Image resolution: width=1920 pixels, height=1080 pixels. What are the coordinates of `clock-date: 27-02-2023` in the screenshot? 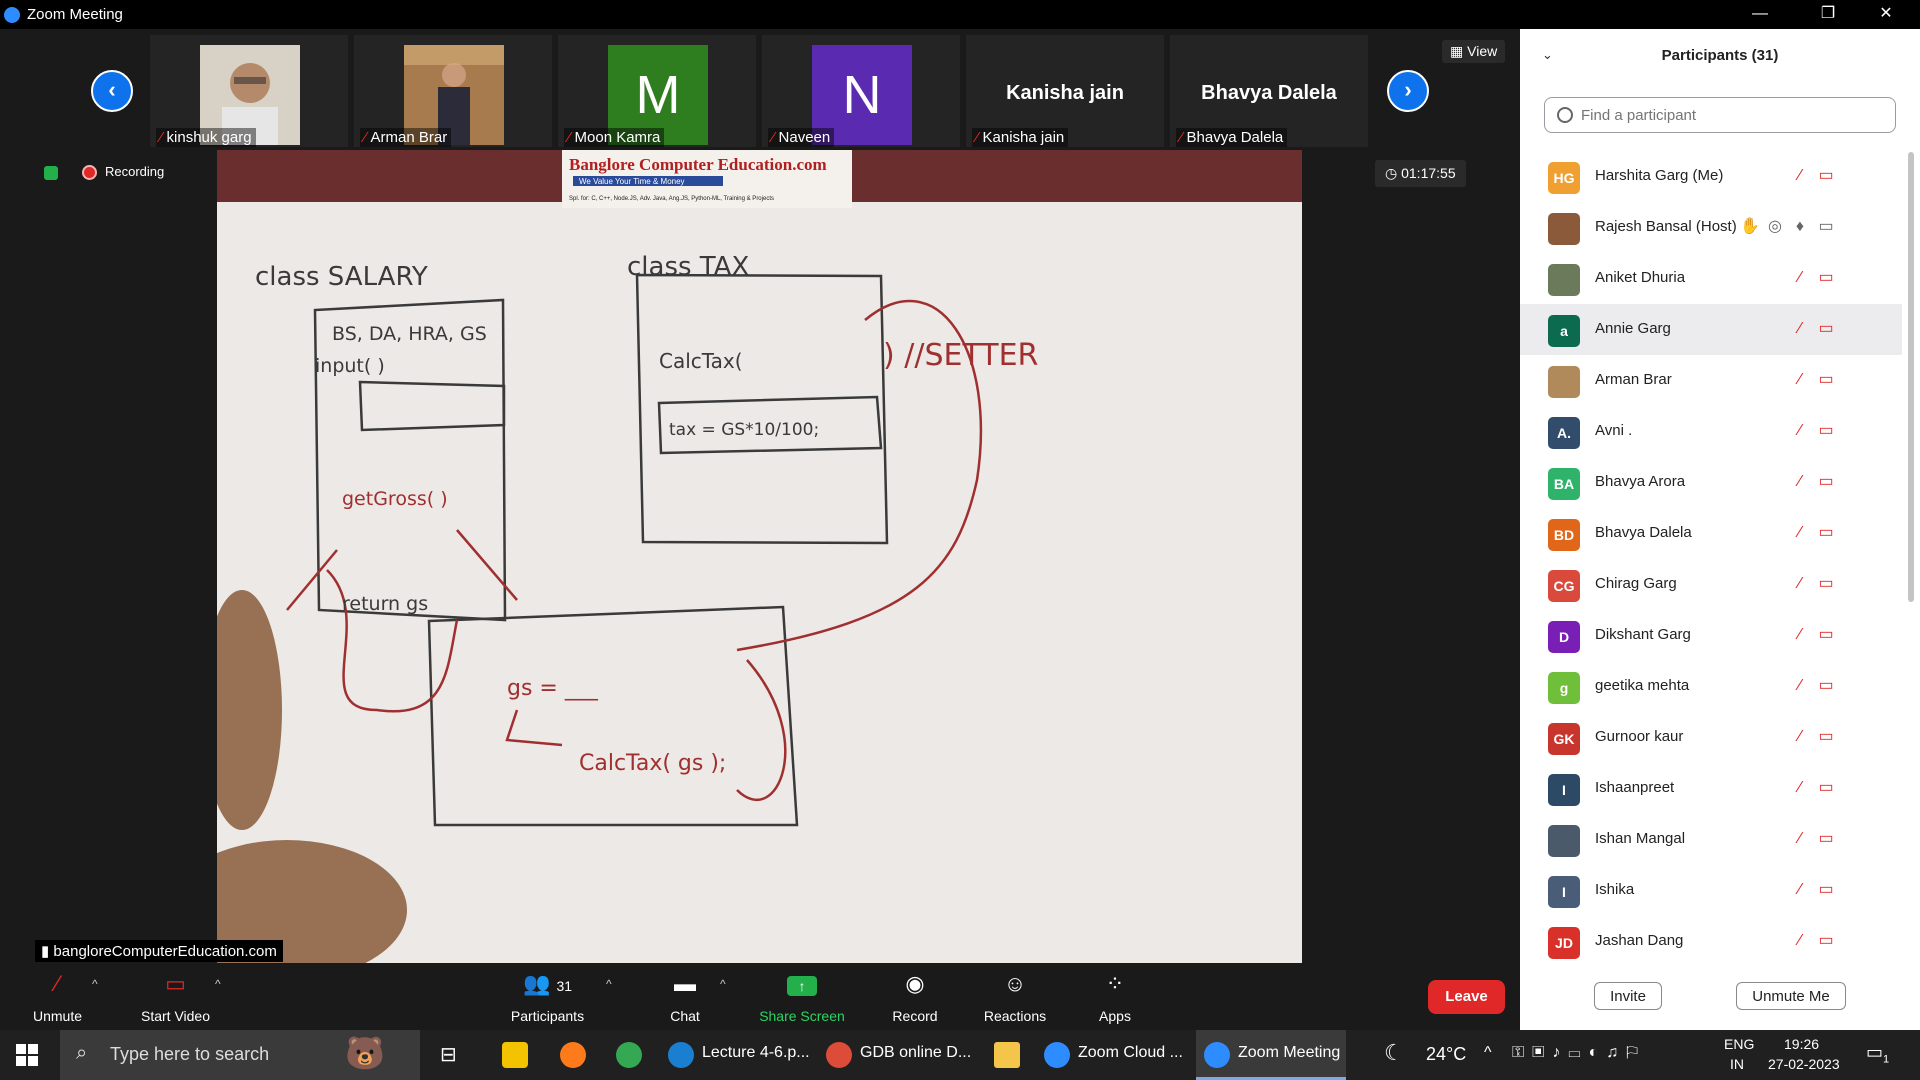 It's located at (1804, 1064).